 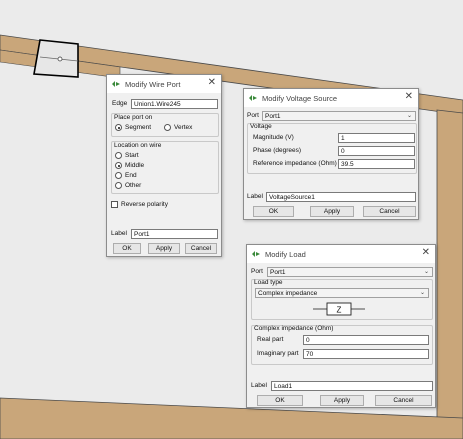 What do you see at coordinates (118, 185) in the screenshot?
I see `other-radio` at bounding box center [118, 185].